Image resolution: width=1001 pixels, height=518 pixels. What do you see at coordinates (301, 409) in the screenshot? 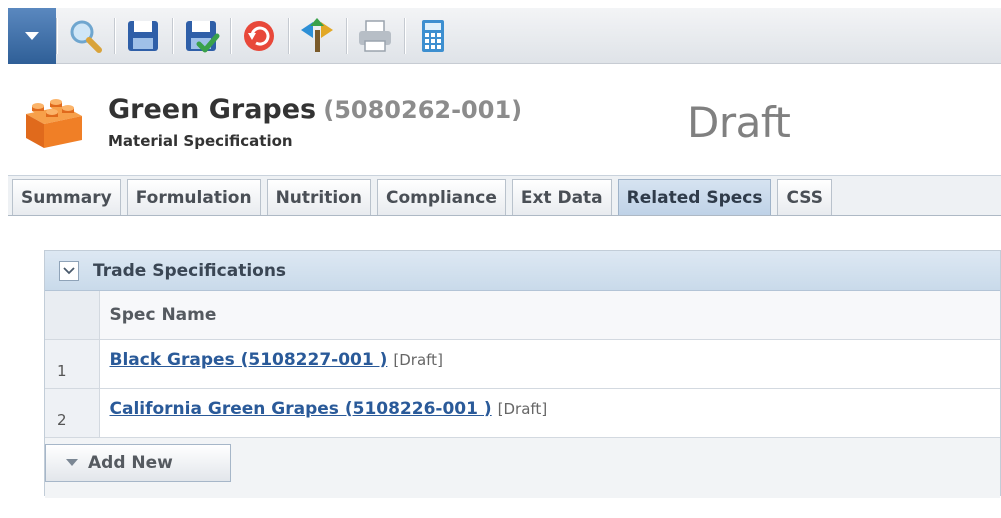
I see `spec-link: California Green Grapes (5108226-001 )` at bounding box center [301, 409].